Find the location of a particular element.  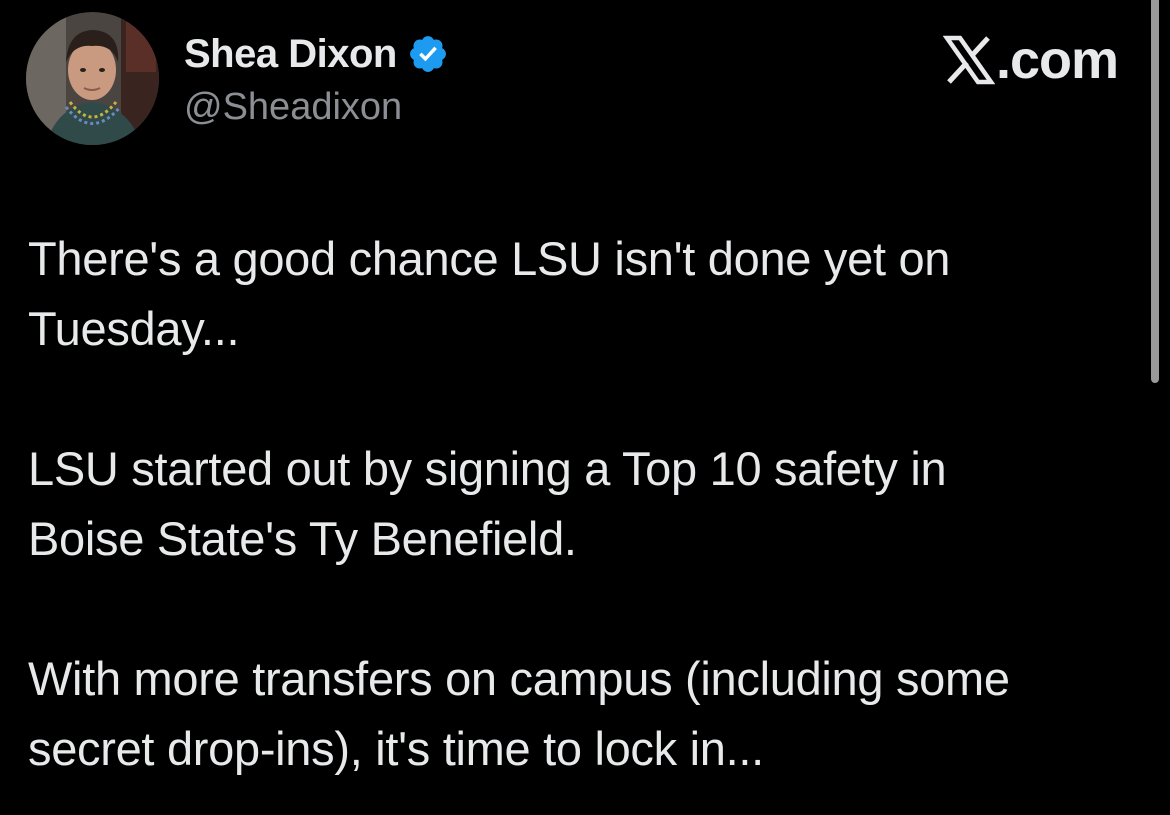

author-info: Shea Dixon @Sheadixon is located at coordinates (316, 80).